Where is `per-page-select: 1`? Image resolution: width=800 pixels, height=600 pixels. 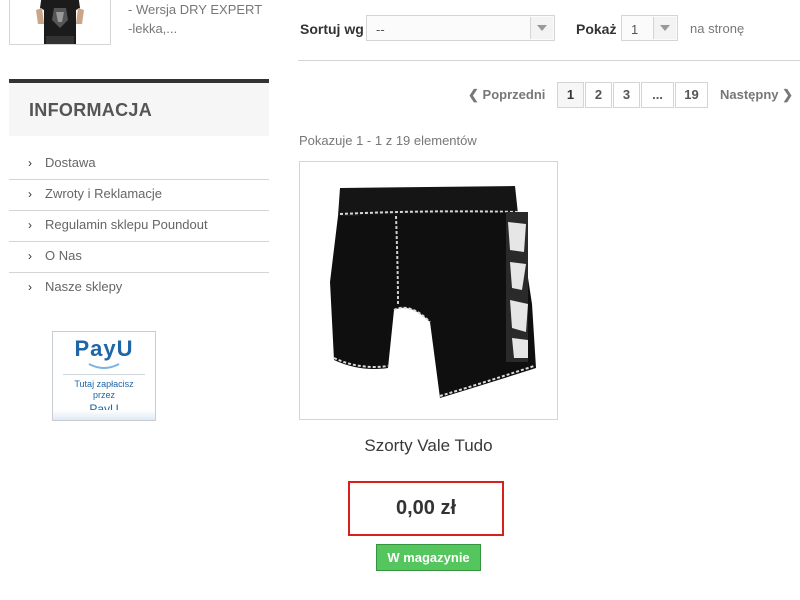
per-page-select: 1 is located at coordinates (649, 28).